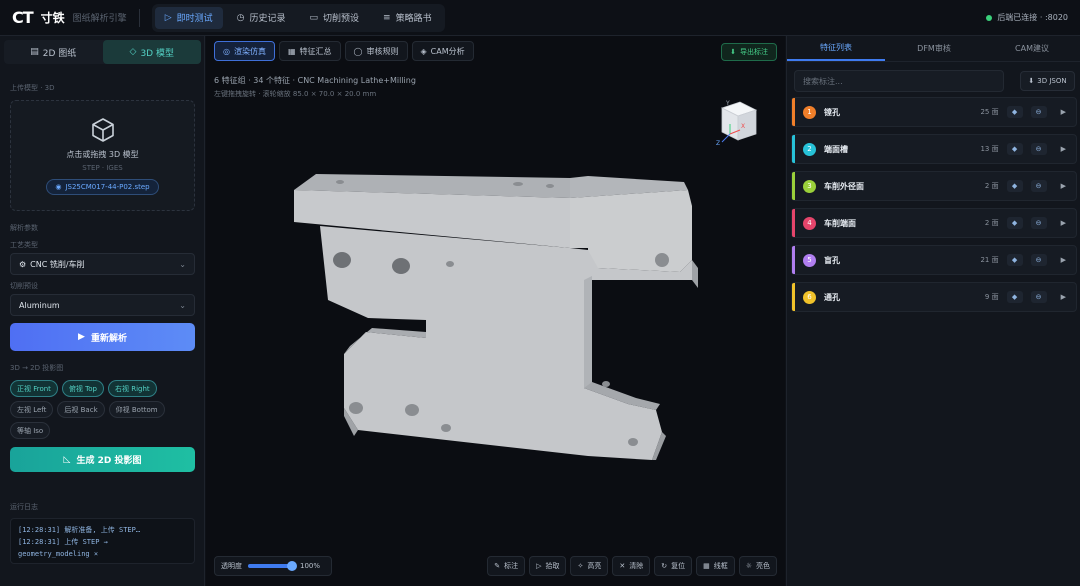 This screenshot has height=586, width=1080. I want to click on feature-name: 端面槽, so click(836, 149).